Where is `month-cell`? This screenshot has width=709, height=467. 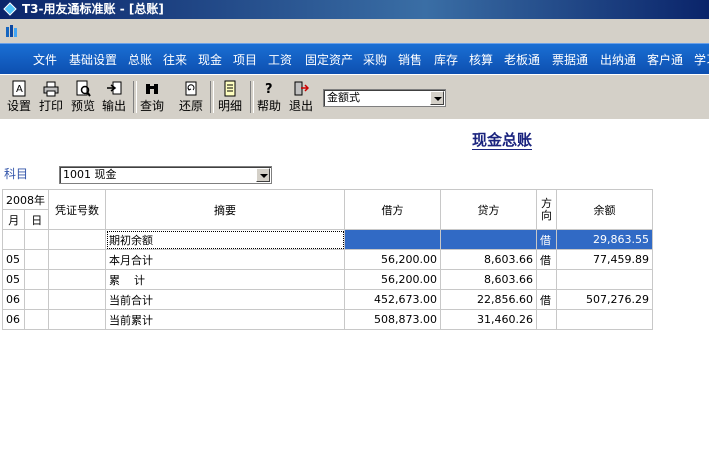 month-cell is located at coordinates (13, 239).